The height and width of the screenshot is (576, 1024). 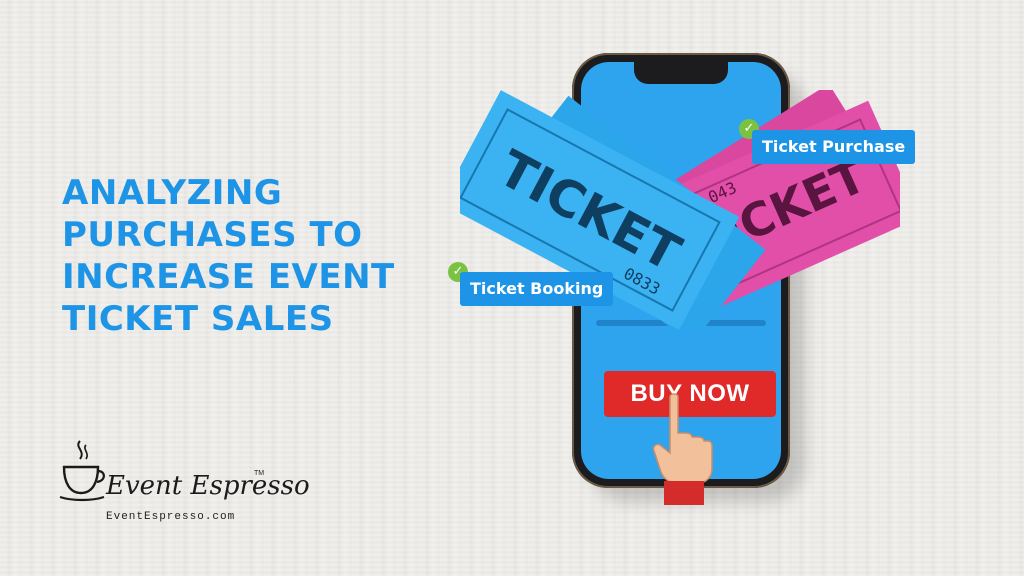 What do you see at coordinates (228, 277) in the screenshot?
I see `title-line-3: INCREASE EVENT` at bounding box center [228, 277].